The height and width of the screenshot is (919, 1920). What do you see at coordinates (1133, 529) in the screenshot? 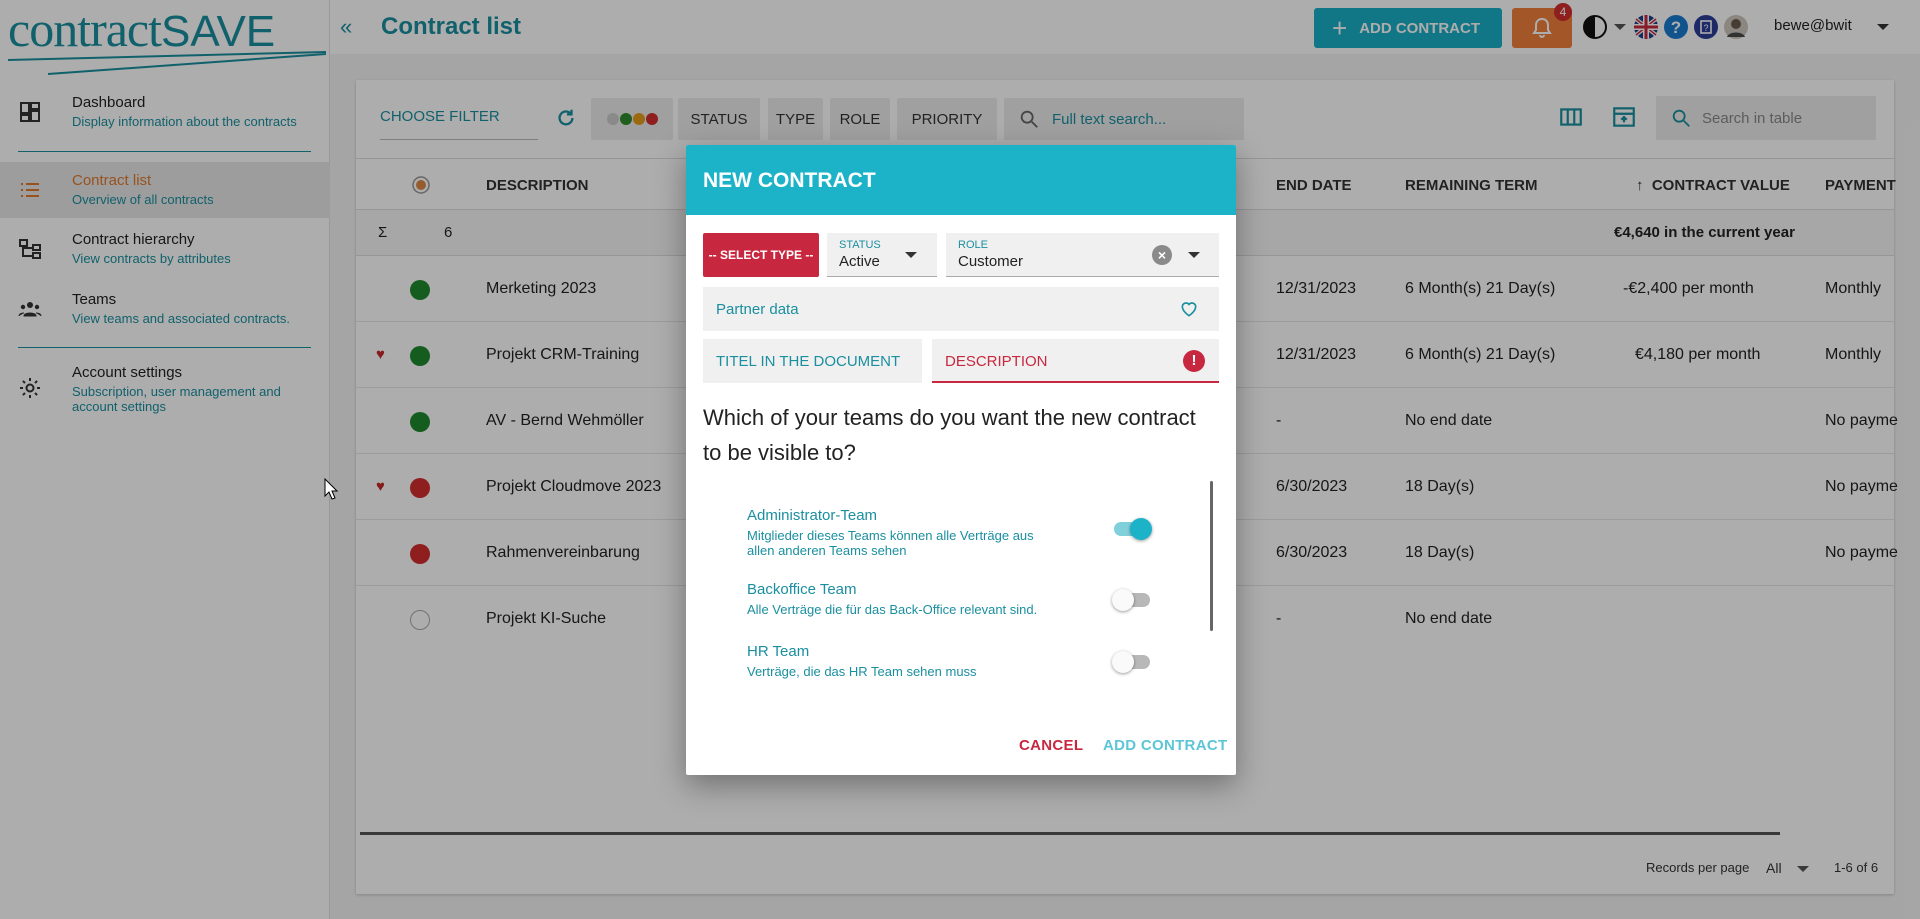
I see `team-toggle-administrator` at bounding box center [1133, 529].